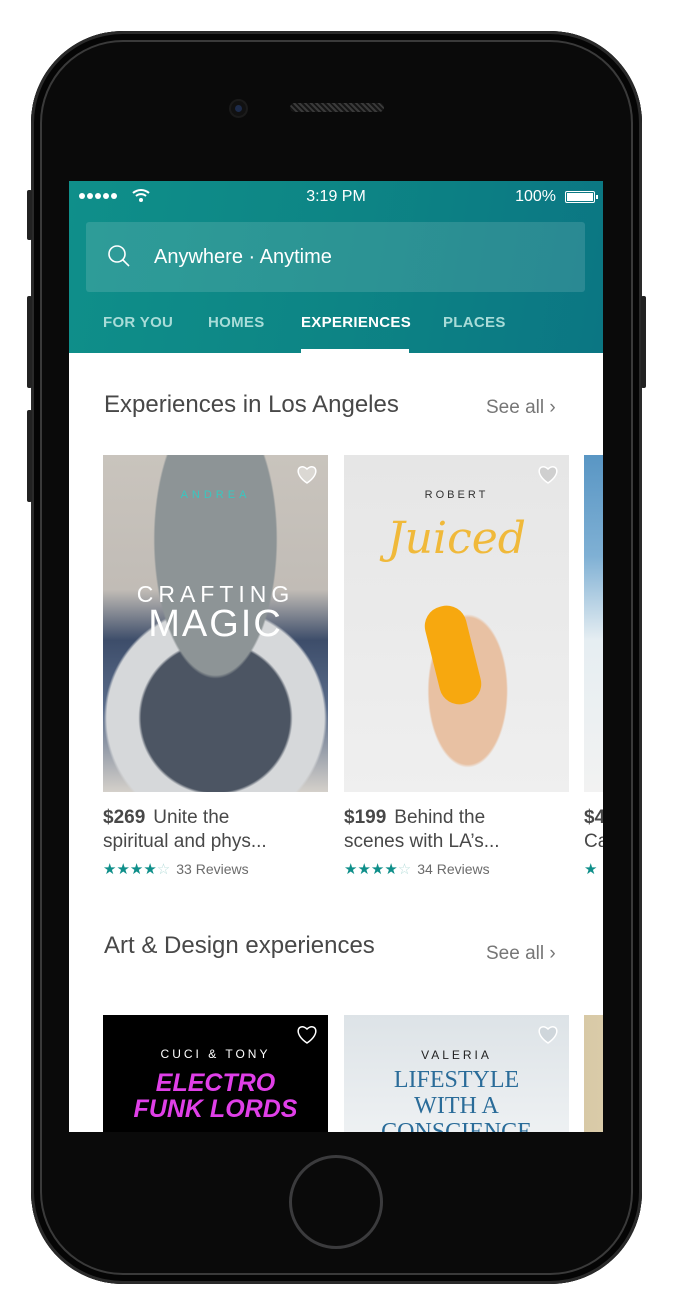  Describe the element at coordinates (29, 456) in the screenshot. I see `volume-down-button` at that location.